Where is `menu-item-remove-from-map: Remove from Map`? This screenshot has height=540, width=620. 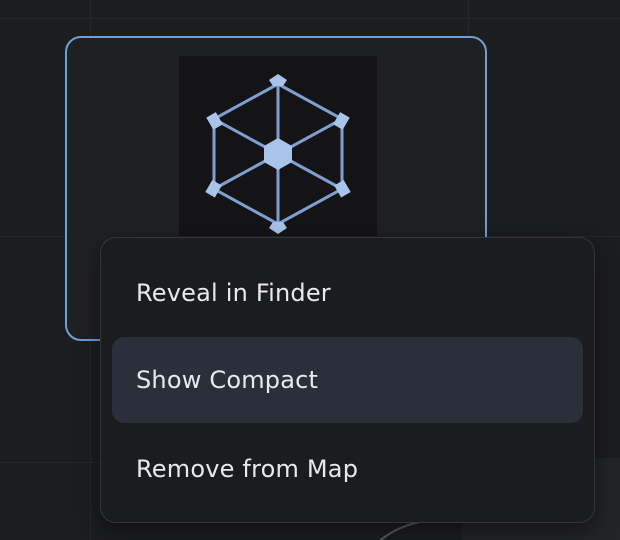
menu-item-remove-from-map: Remove from Map is located at coordinates (347, 469).